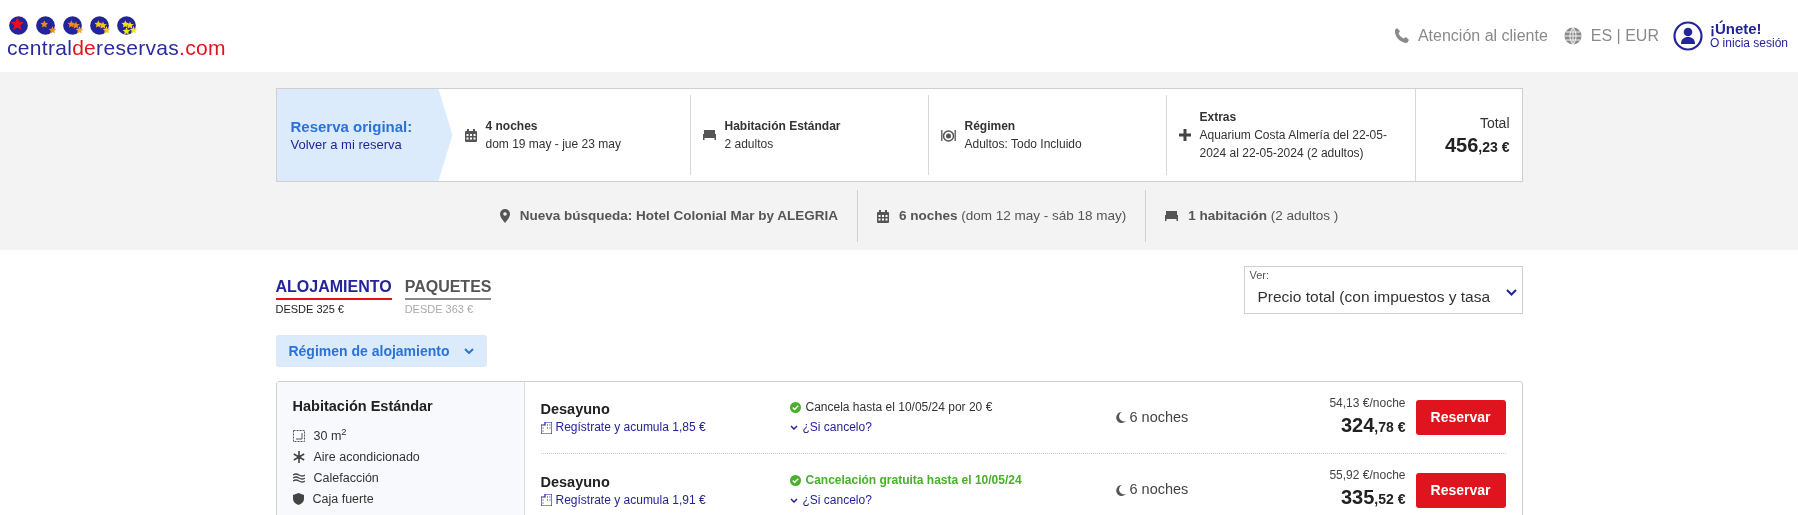  What do you see at coordinates (346, 144) in the screenshot?
I see `back-to-booking-link: Volver a mi reserva` at bounding box center [346, 144].